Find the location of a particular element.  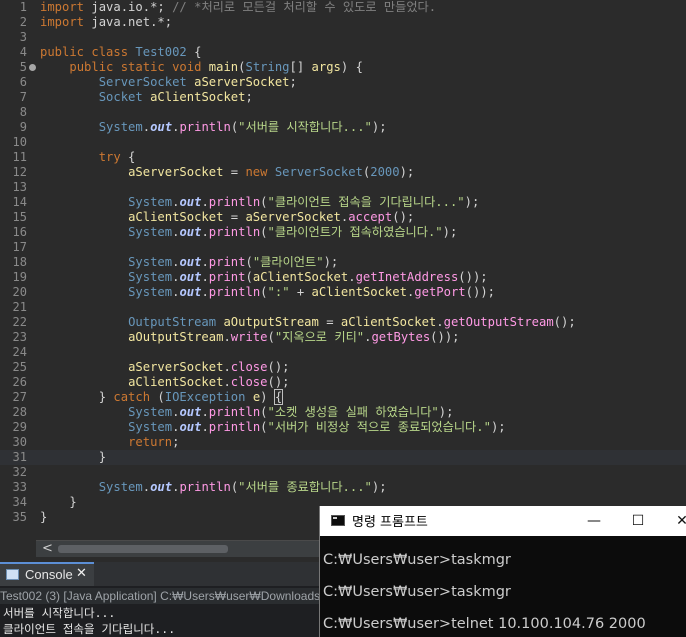

code-line: 30 return; is located at coordinates (343, 442).